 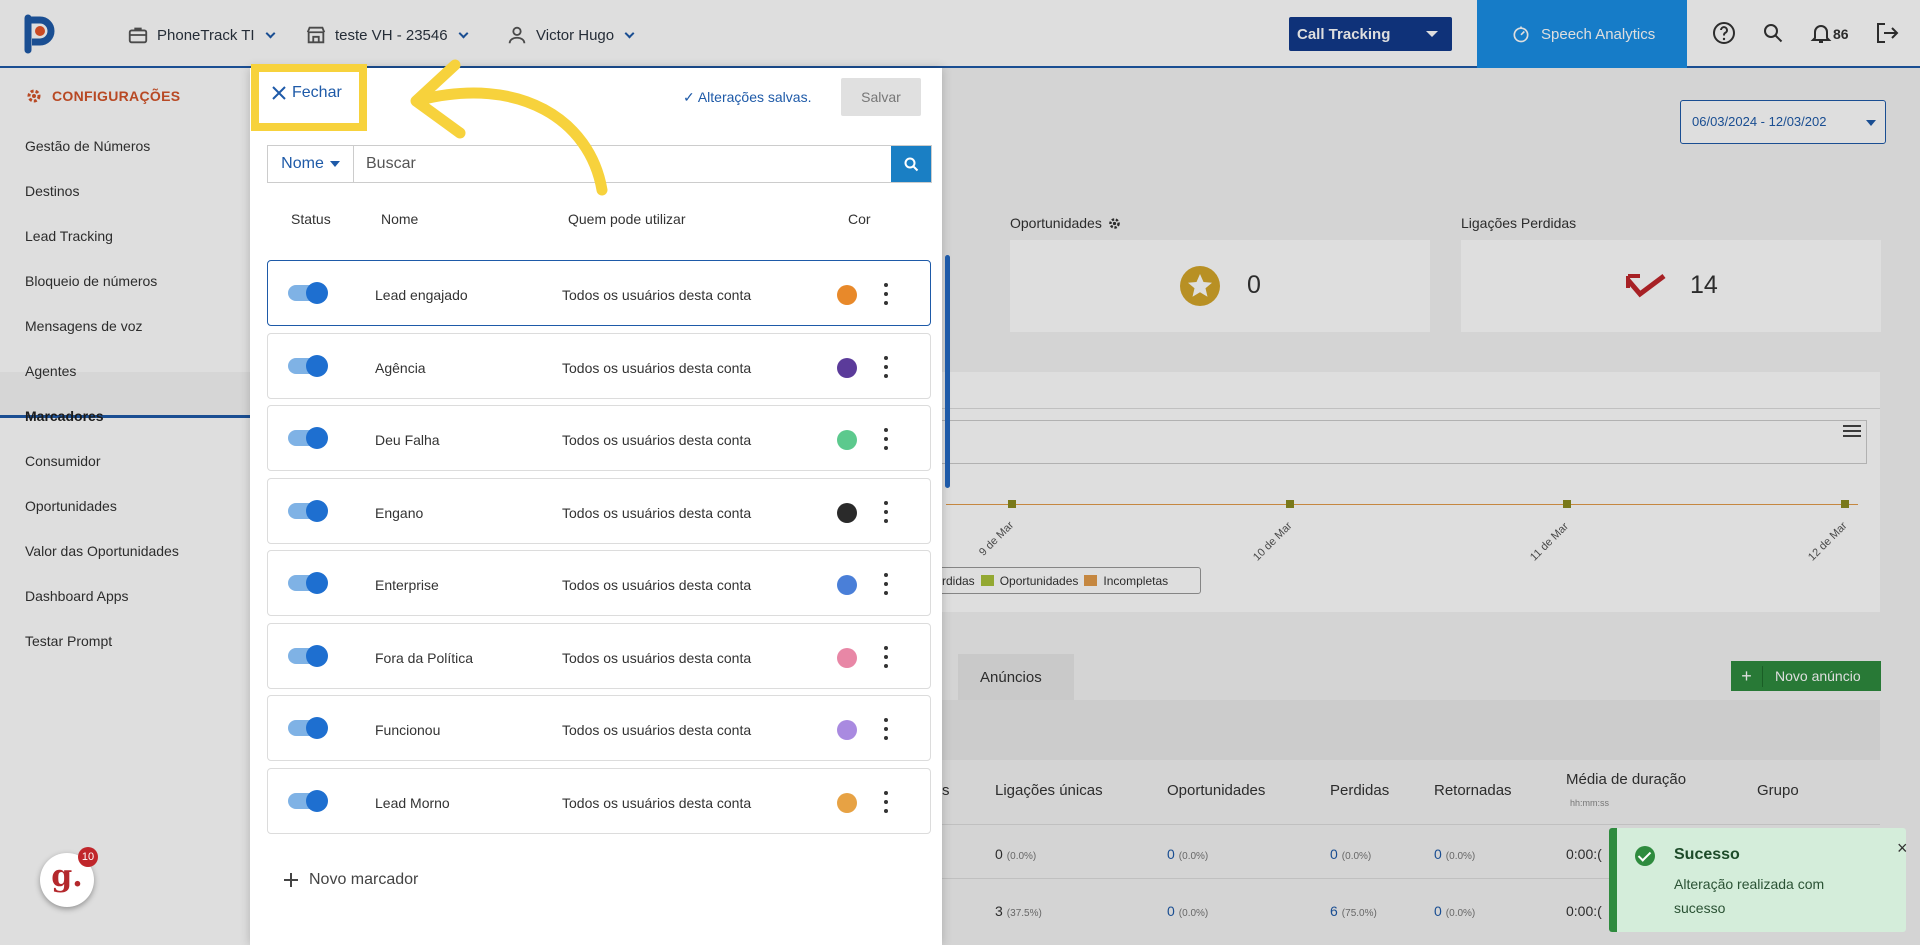 I want to click on column-header-who: Quem pode utilizar, so click(x=627, y=219).